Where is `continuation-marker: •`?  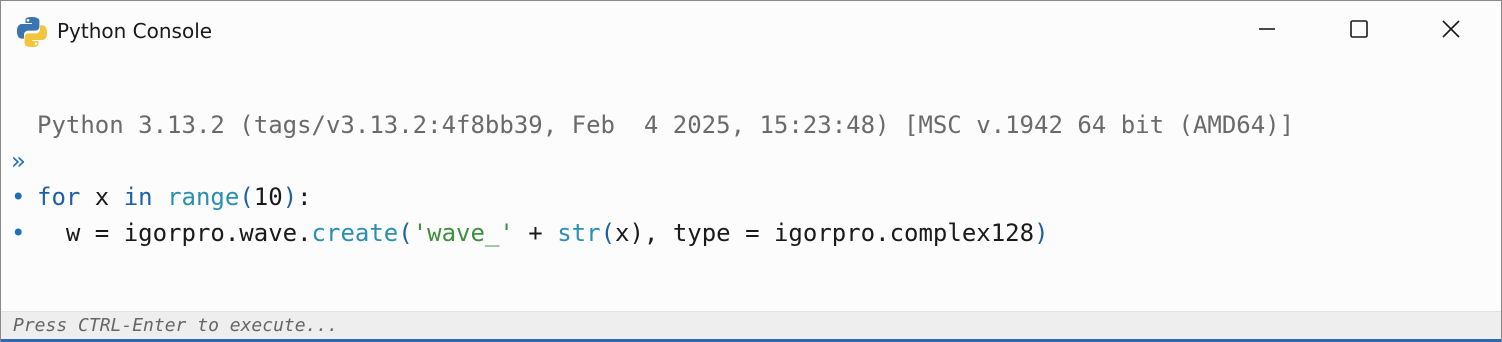
continuation-marker: • is located at coordinates (18, 233).